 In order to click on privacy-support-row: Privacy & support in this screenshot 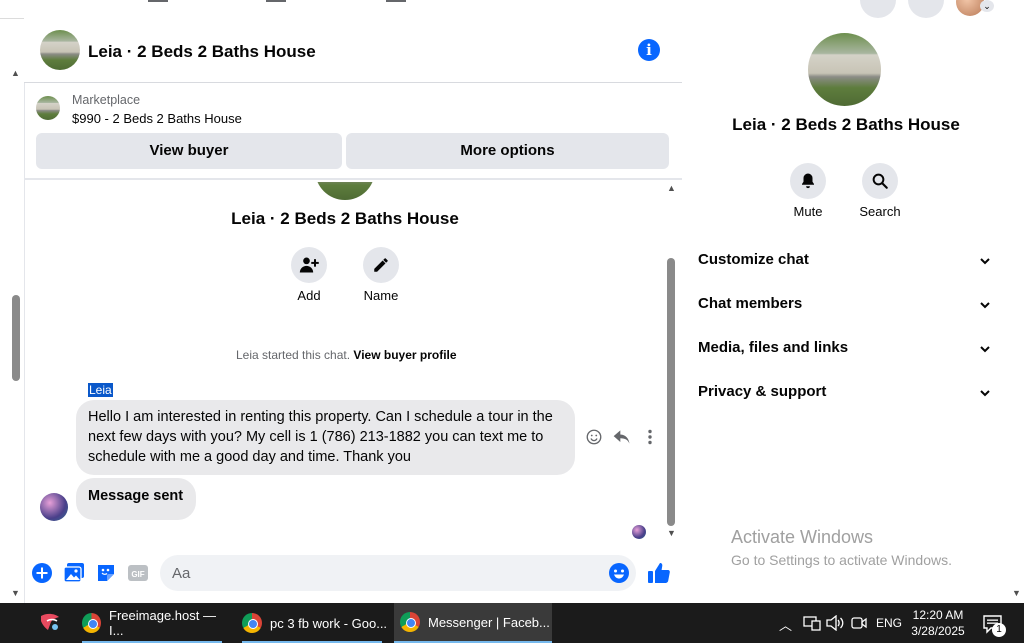, I will do `click(762, 391)`.